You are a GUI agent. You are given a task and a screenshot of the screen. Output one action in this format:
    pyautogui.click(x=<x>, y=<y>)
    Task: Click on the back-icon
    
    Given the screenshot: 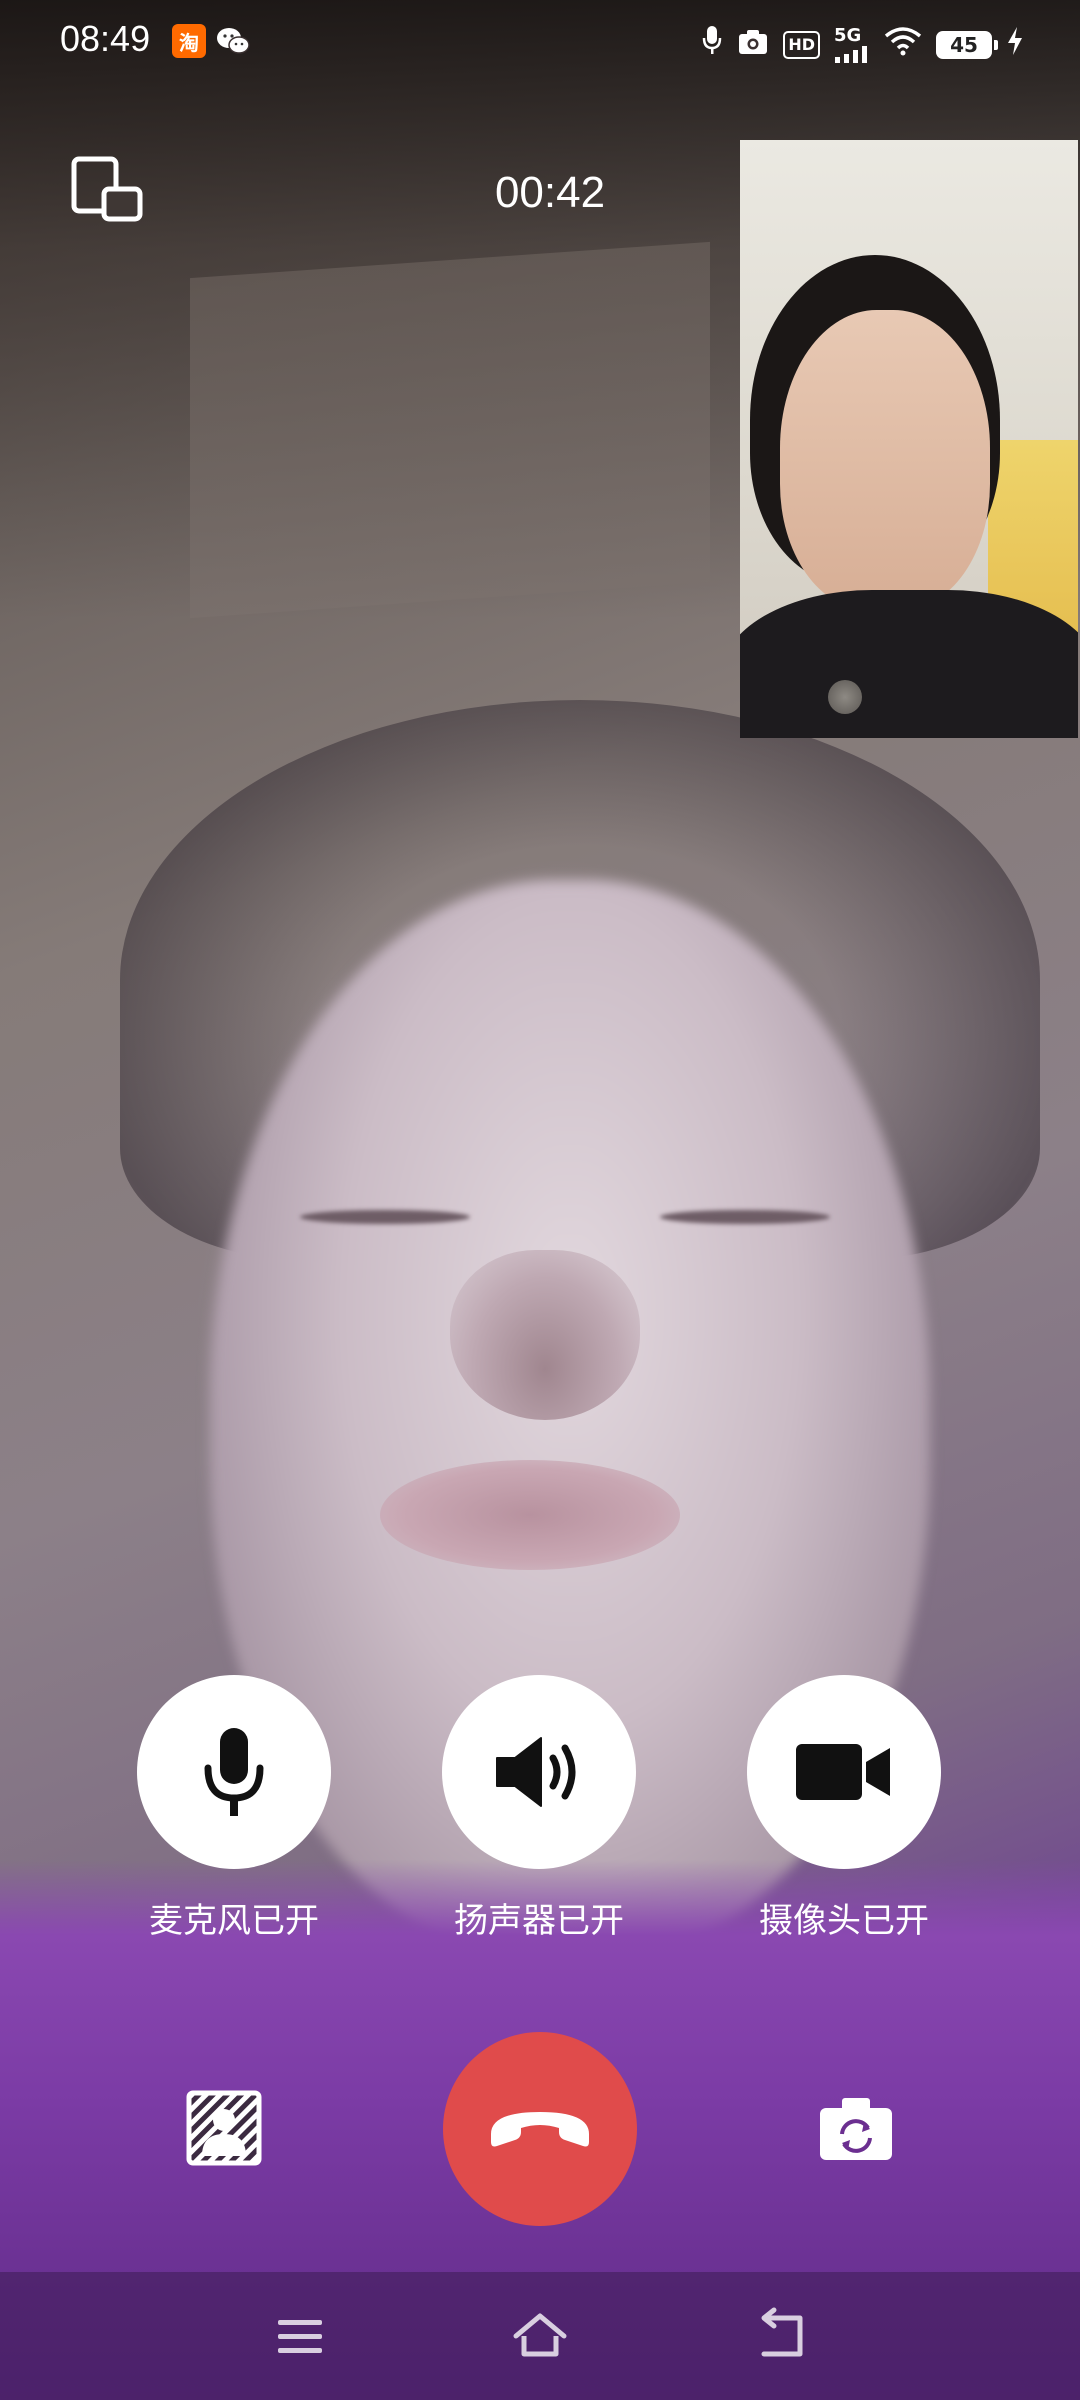 What is the action you would take?
    pyautogui.click(x=782, y=2332)
    